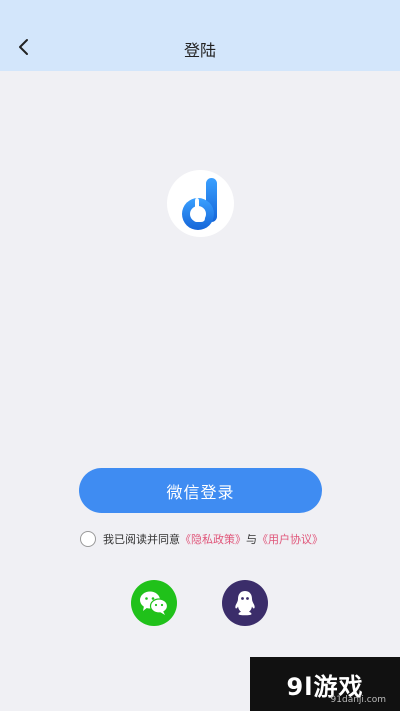  Describe the element at coordinates (290, 539) in the screenshot. I see `user-agreement-link: 《用户协议》` at that location.